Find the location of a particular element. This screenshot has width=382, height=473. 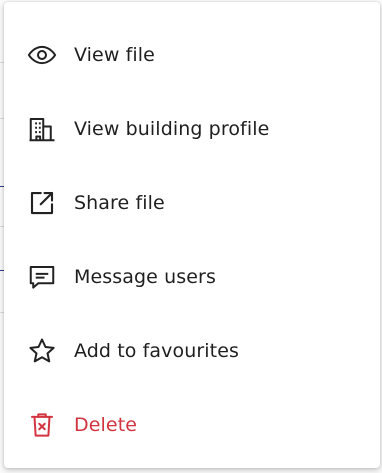

star-icon is located at coordinates (42, 351).